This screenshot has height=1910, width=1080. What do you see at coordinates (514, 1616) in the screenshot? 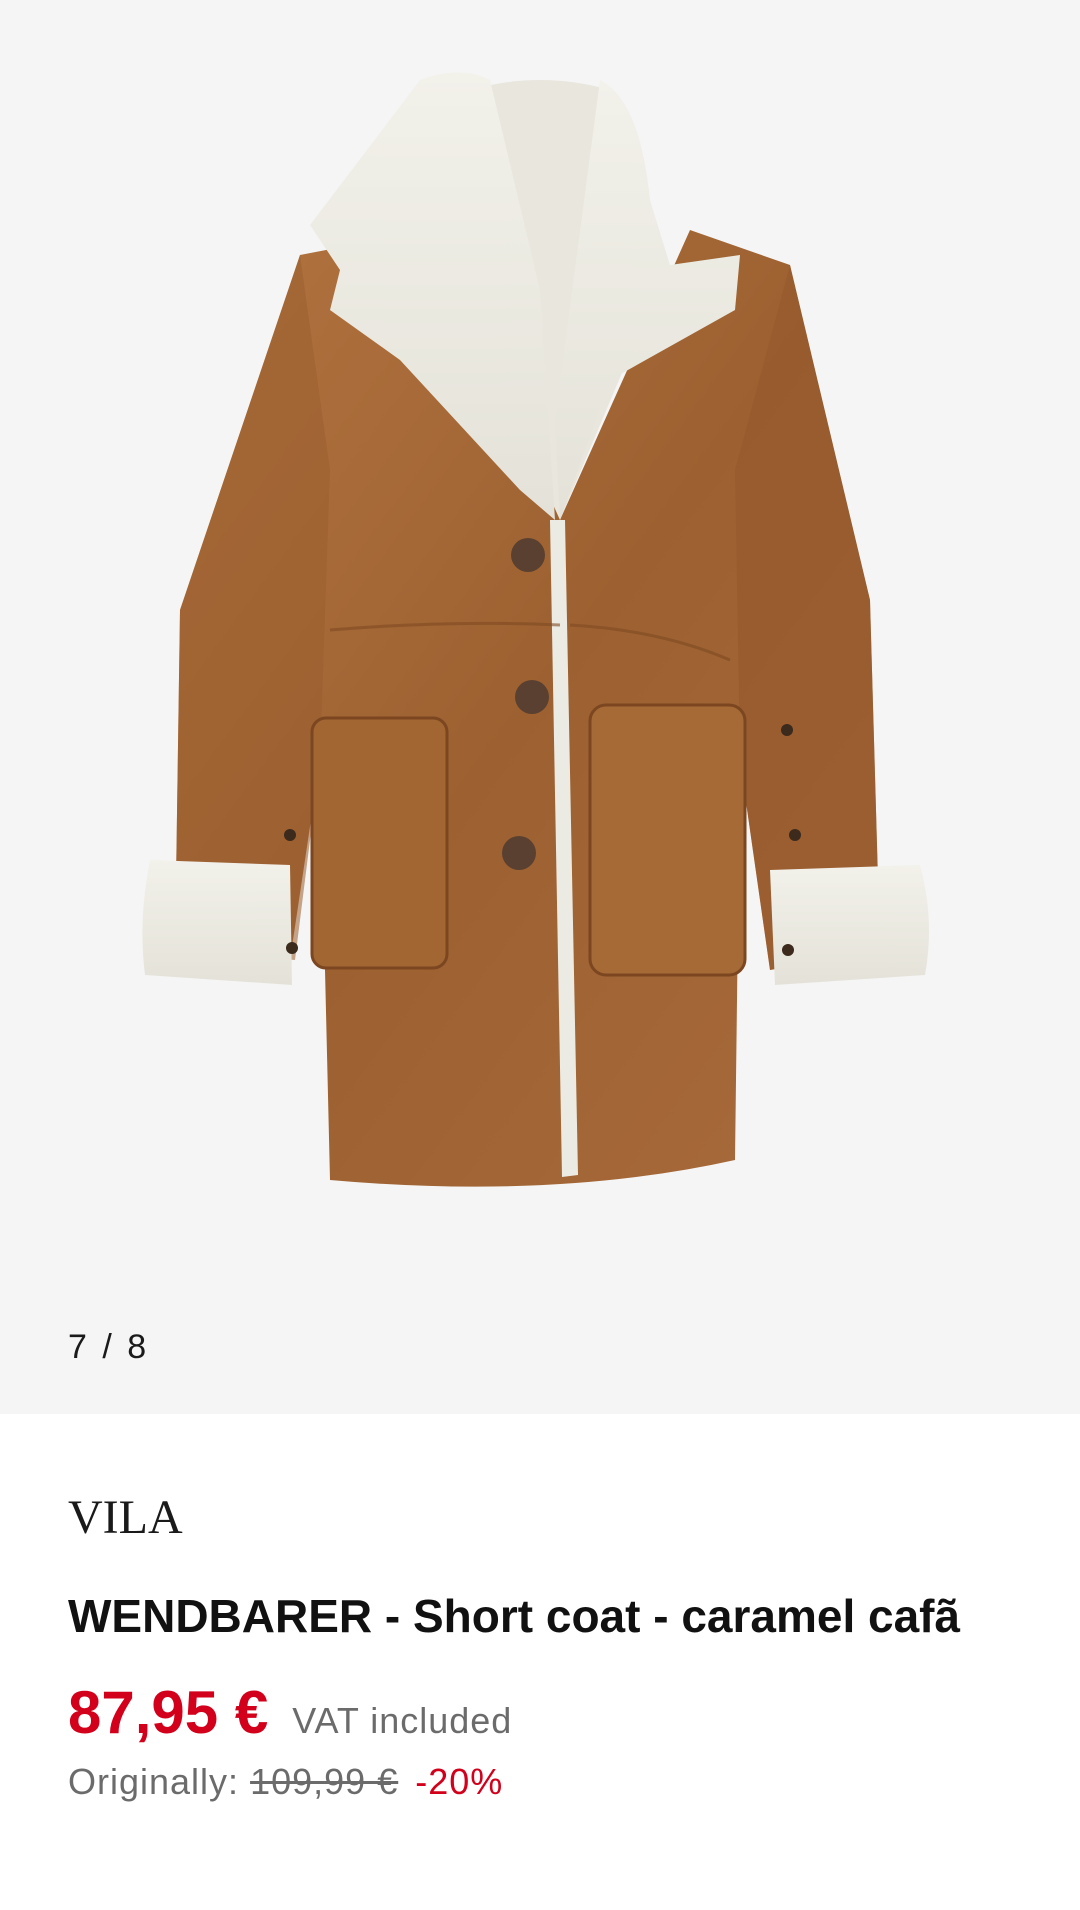
I see `product-title: WENDBARER - Short coat - caramel cafã` at bounding box center [514, 1616].